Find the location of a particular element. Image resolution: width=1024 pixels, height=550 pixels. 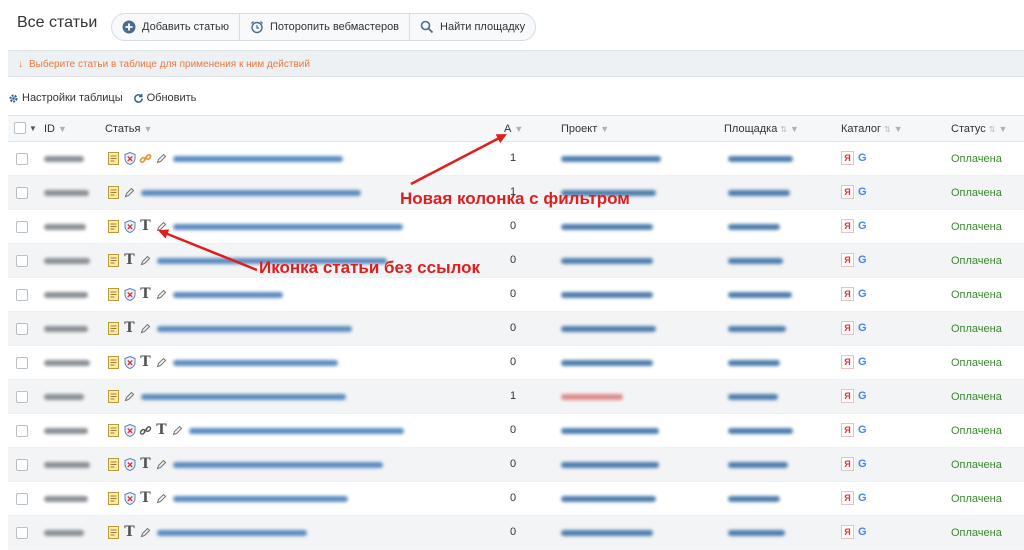

article-icons: T is located at coordinates (129, 328).